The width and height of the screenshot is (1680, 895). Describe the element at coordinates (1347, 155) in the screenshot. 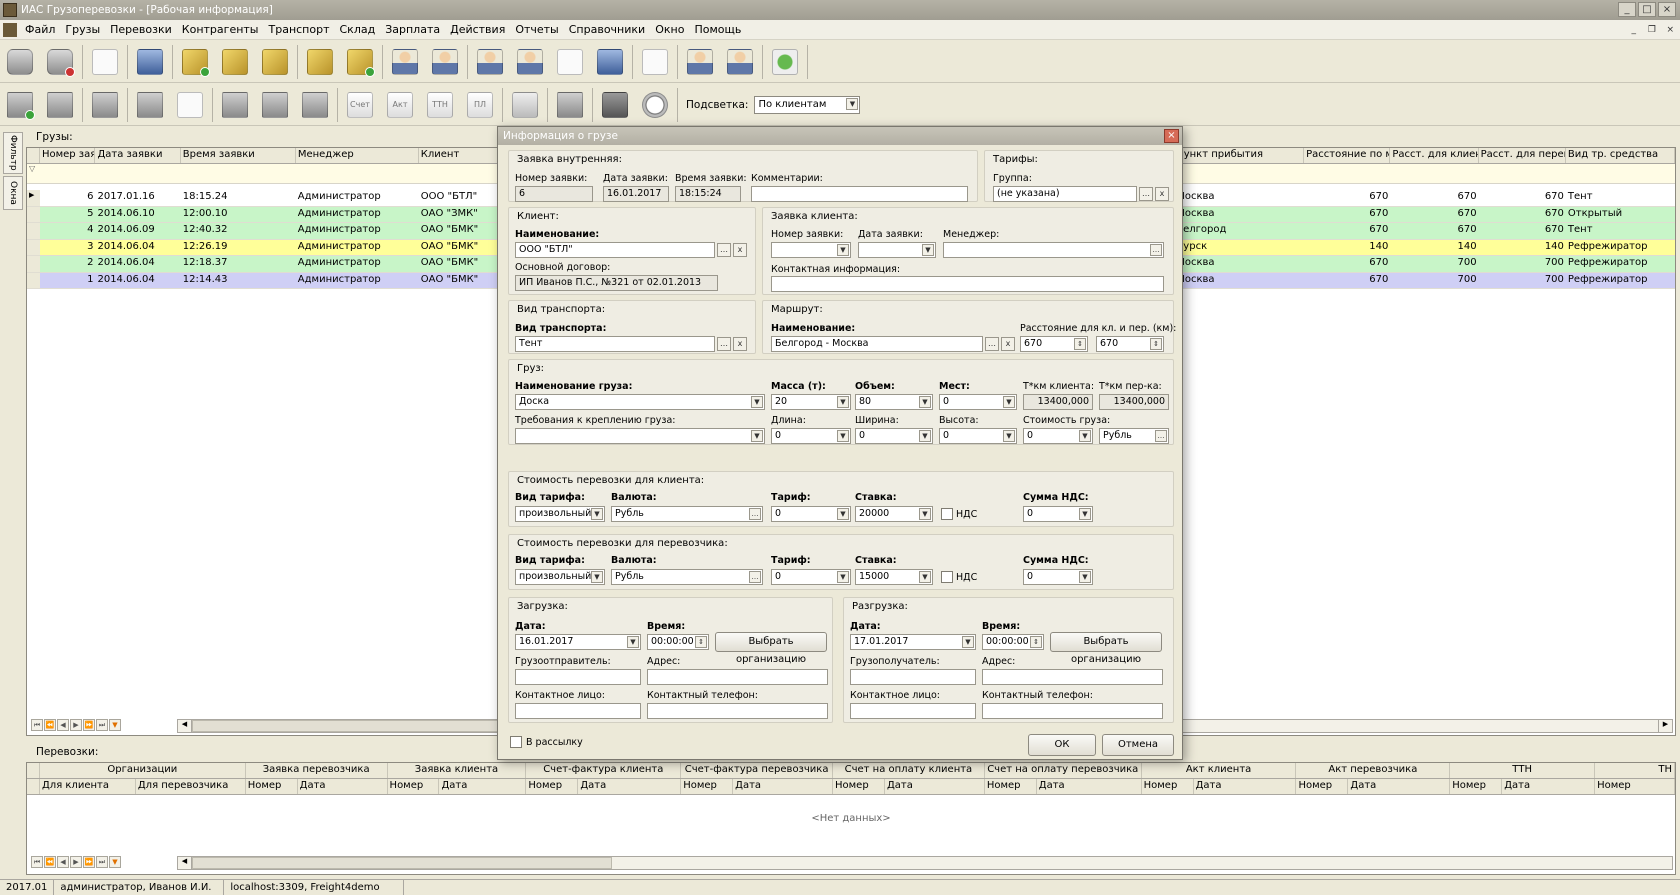

I see `col-header: Расстояние по мар` at that location.